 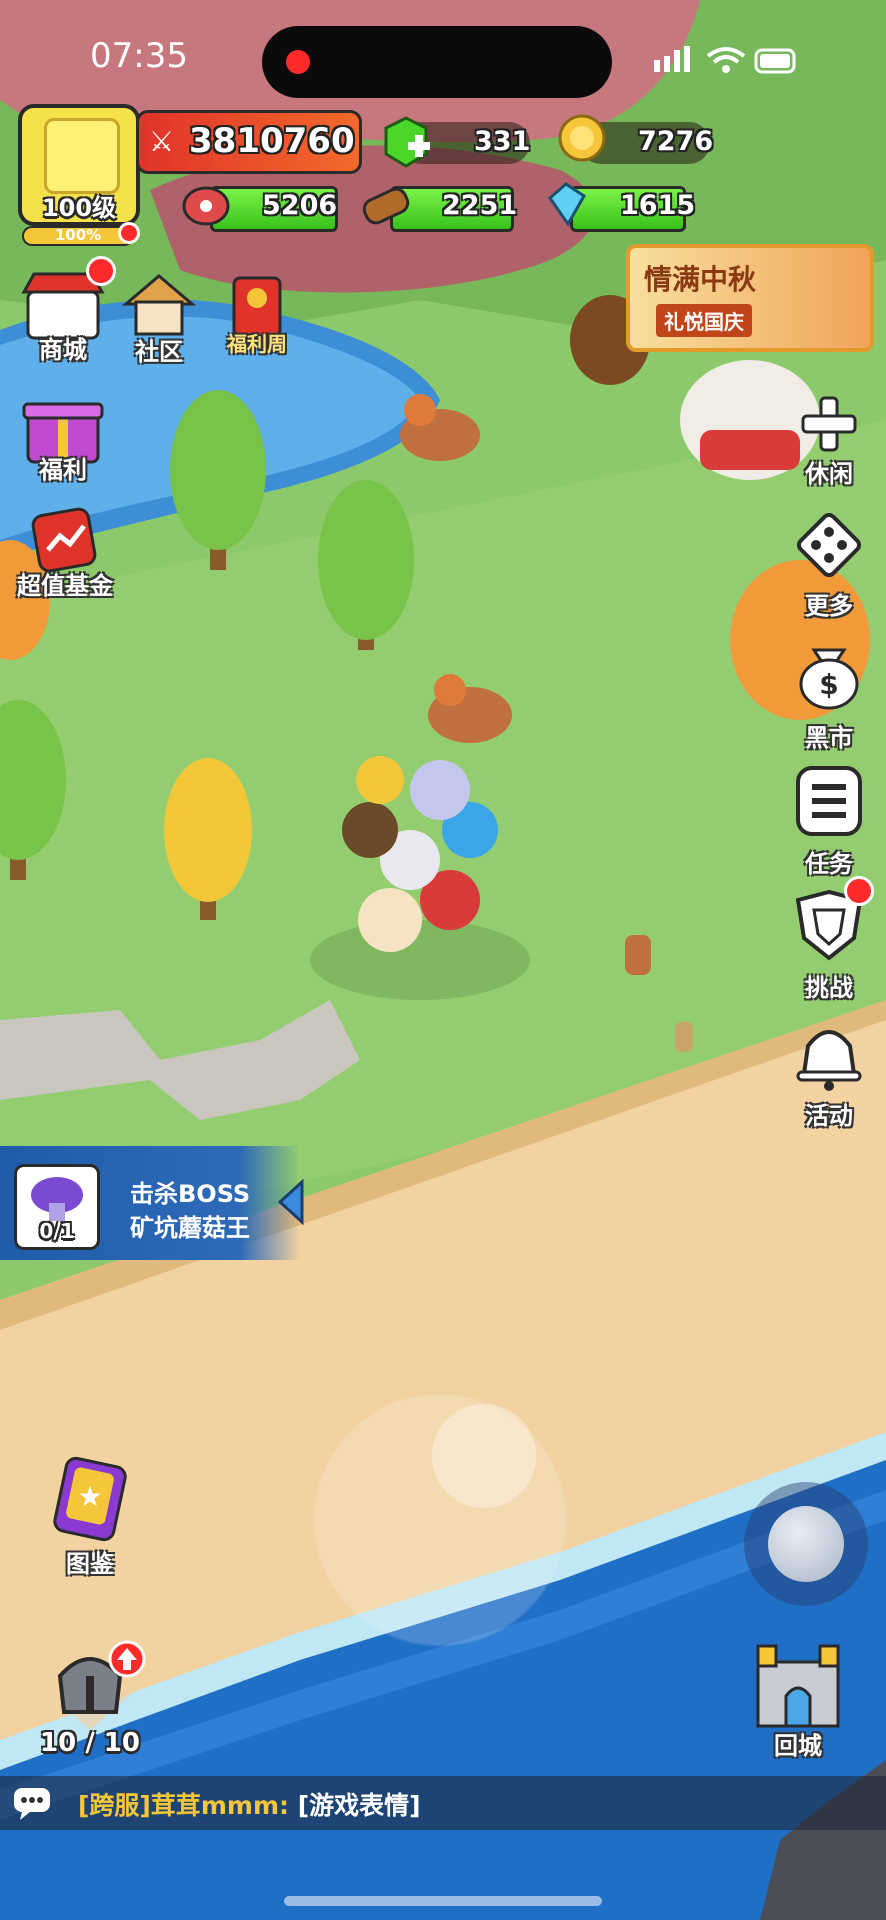 What do you see at coordinates (798, 1686) in the screenshot?
I see `castle-icon` at bounding box center [798, 1686].